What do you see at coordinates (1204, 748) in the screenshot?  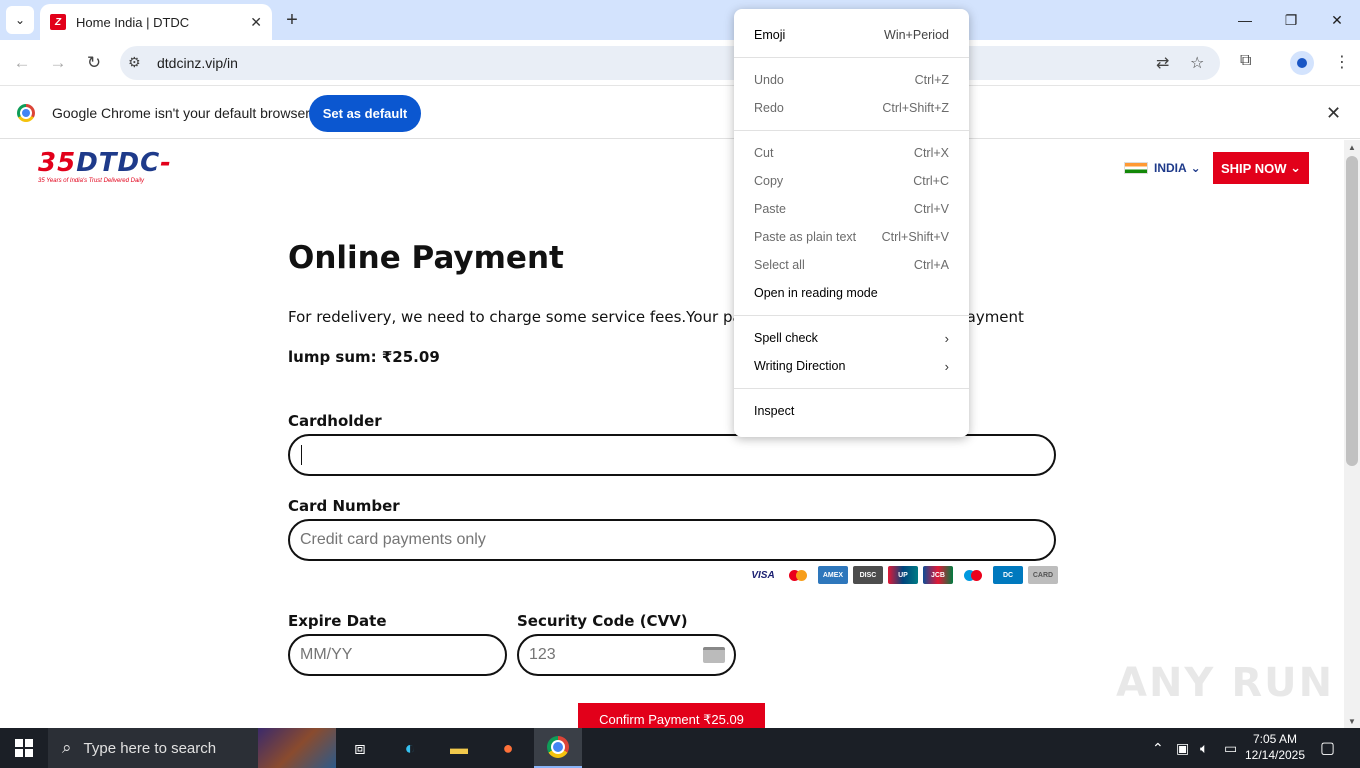 I see `volume-icon: 🔈︎` at bounding box center [1204, 748].